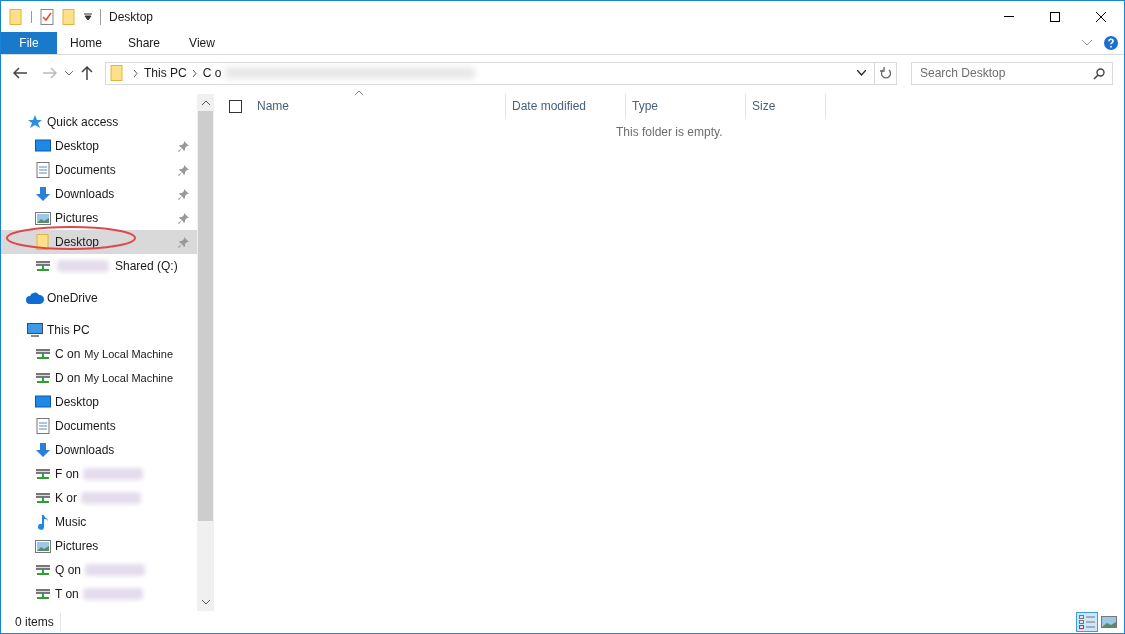 The height and width of the screenshot is (634, 1125). Describe the element at coordinates (47, 16) in the screenshot. I see `properties-icon` at that location.